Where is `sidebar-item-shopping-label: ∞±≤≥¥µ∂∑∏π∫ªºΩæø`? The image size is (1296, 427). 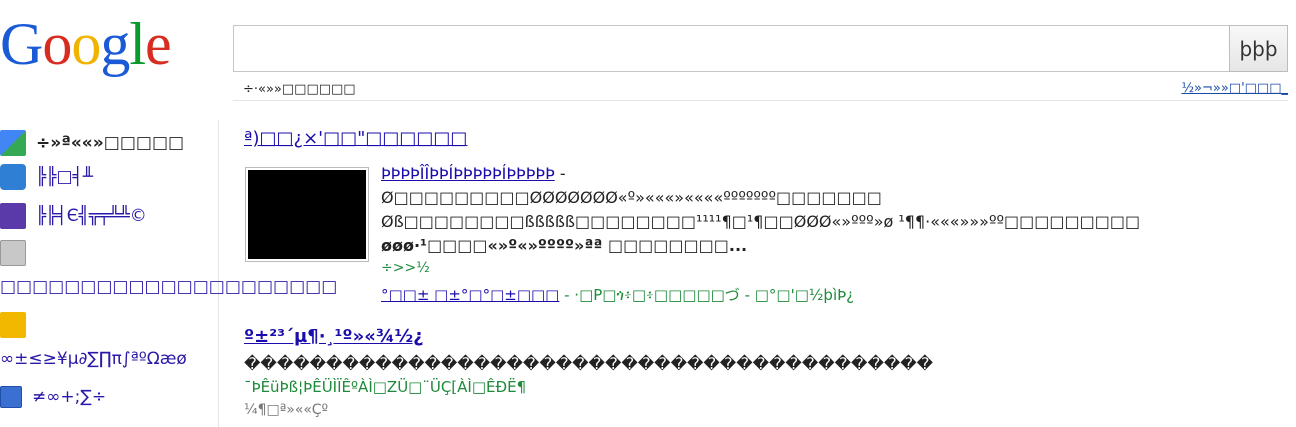 sidebar-item-shopping-label: ∞±≤≥¥µ∂∑∏π∫ªºΩæø is located at coordinates (93, 359).